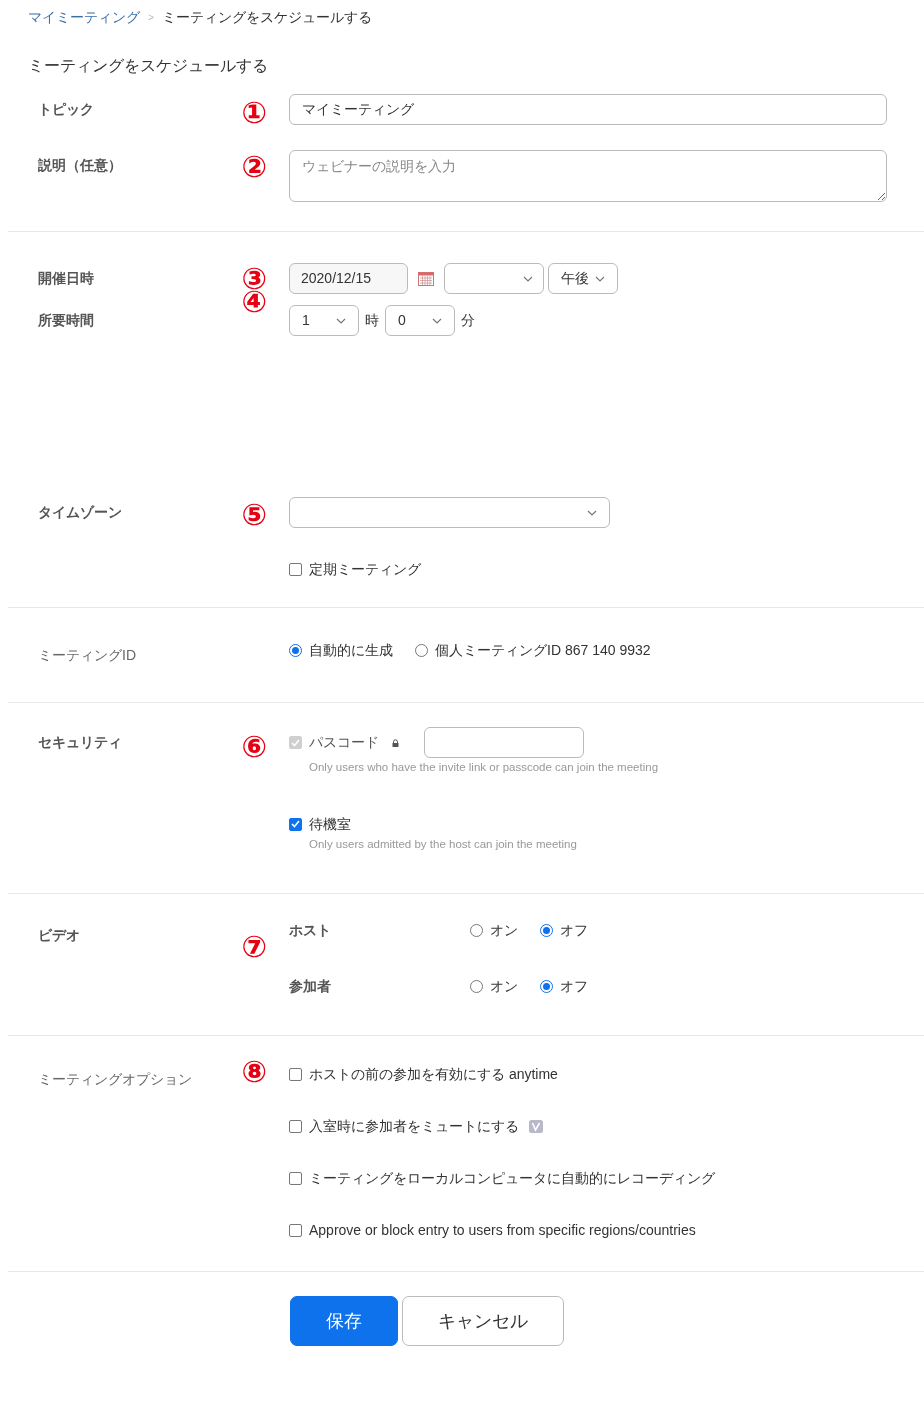  I want to click on step-marker: ⑧, so click(254, 1072).